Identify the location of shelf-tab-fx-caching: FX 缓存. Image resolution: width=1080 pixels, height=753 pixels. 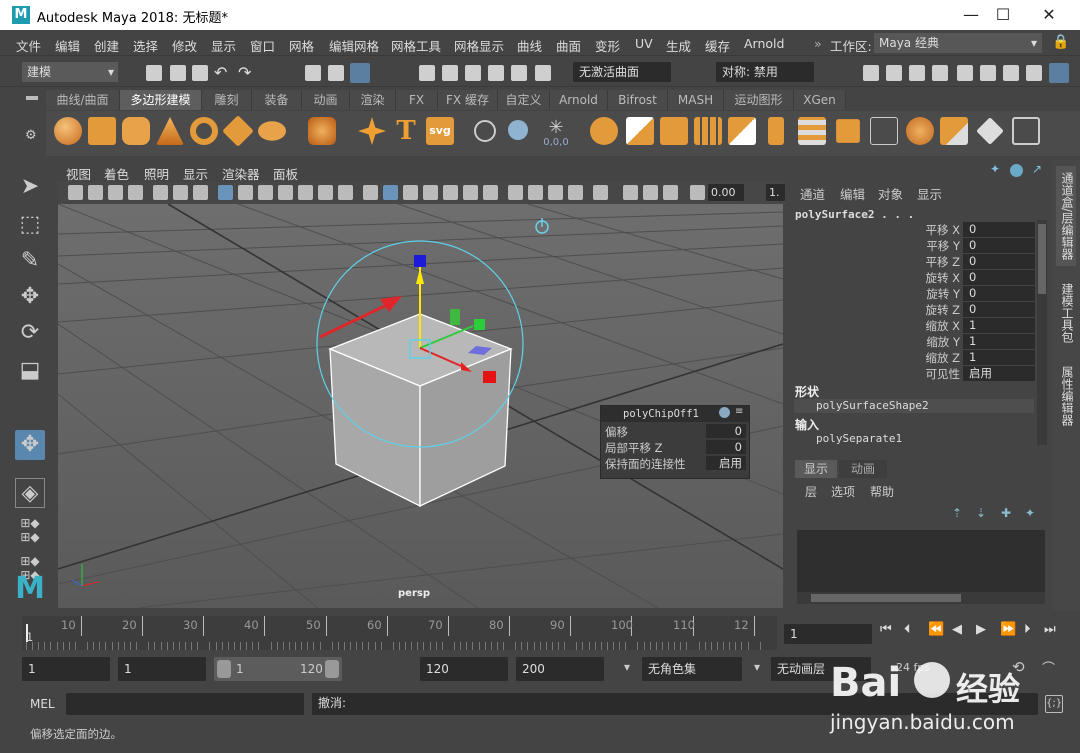
(468, 100).